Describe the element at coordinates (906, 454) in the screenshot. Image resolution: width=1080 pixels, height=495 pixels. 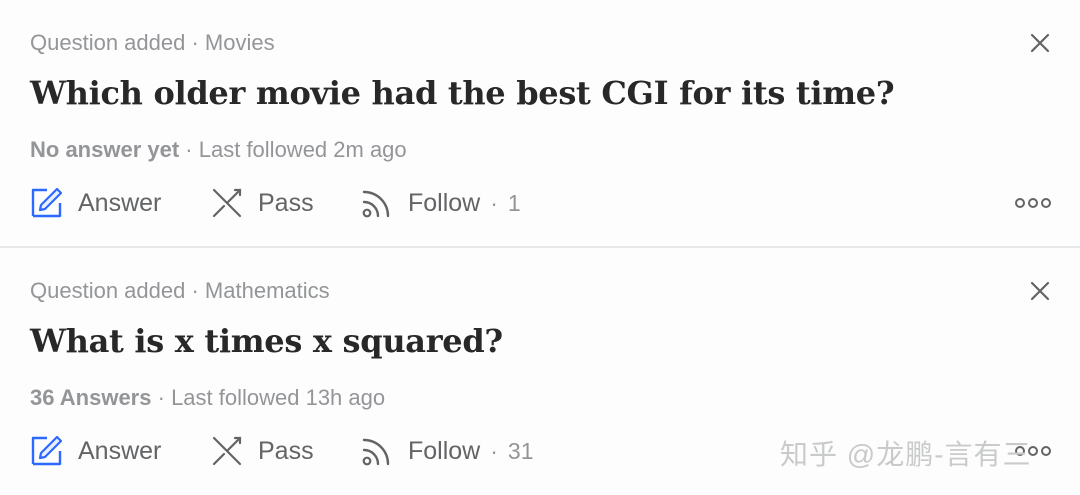
I see `watermark: 知乎 @龙鹏-言有三` at that location.